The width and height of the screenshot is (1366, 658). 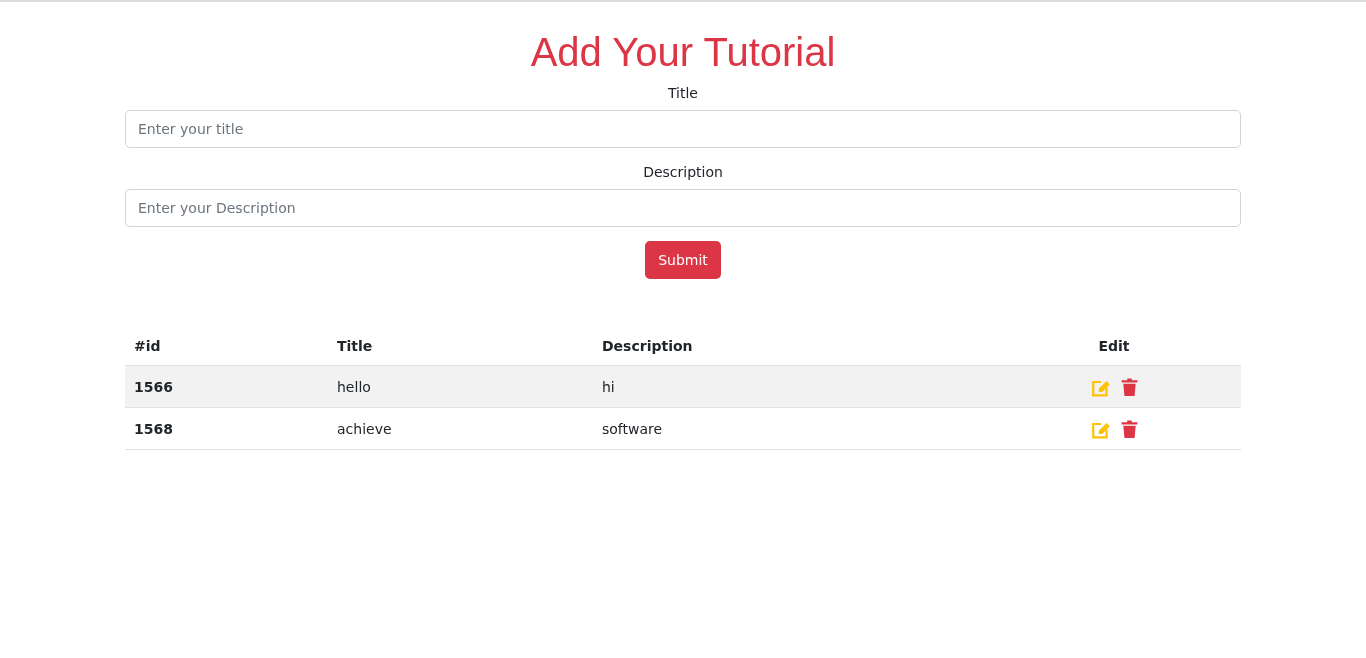 What do you see at coordinates (226, 386) in the screenshot?
I see `table-cell: 1566` at bounding box center [226, 386].